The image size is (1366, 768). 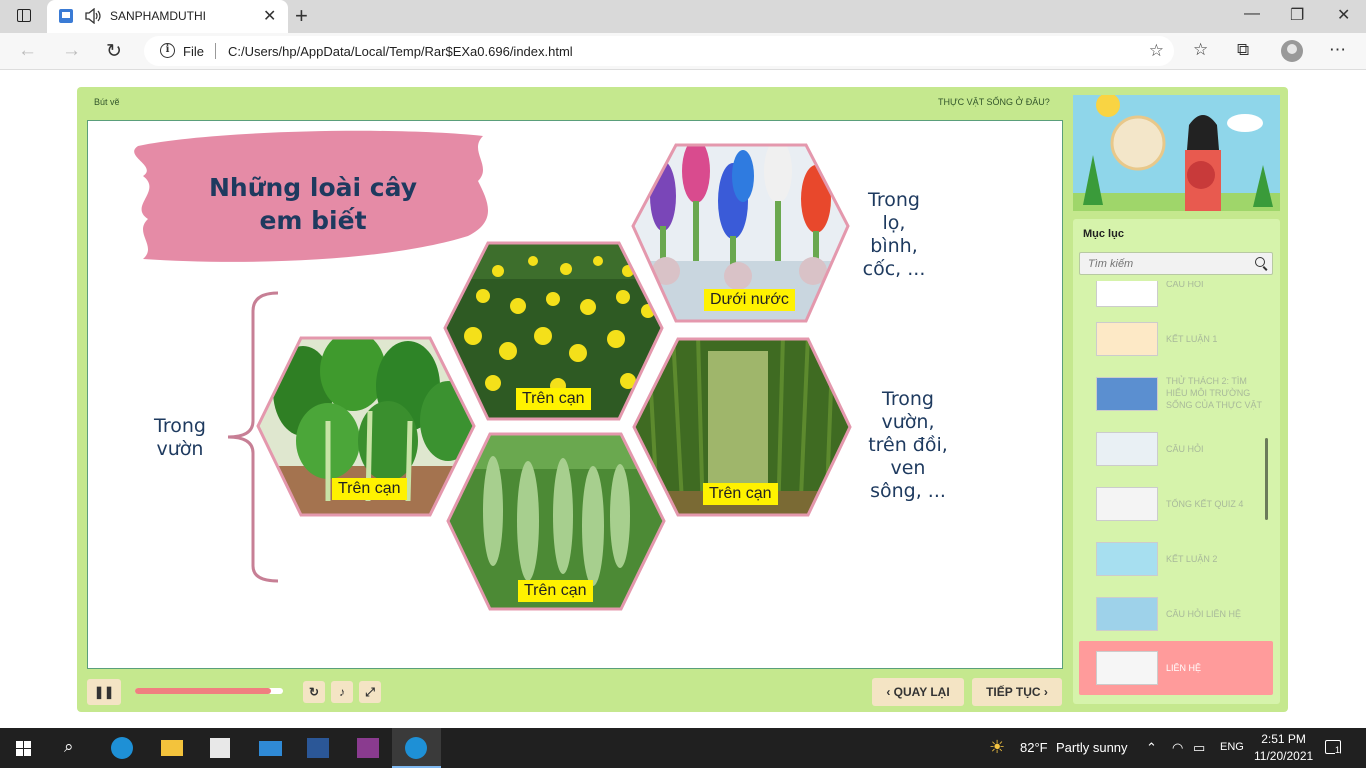 I want to click on progress-bar, so click(x=209, y=691).